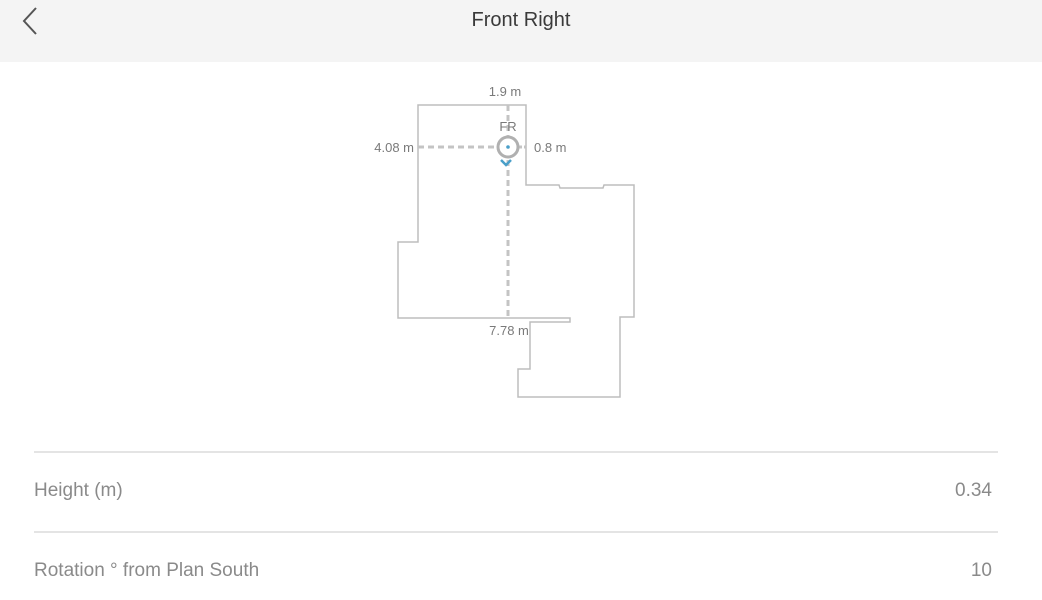 Image resolution: width=1042 pixels, height=600 pixels. What do you see at coordinates (394, 147) in the screenshot?
I see `distance-left-label: 4.08 m` at bounding box center [394, 147].